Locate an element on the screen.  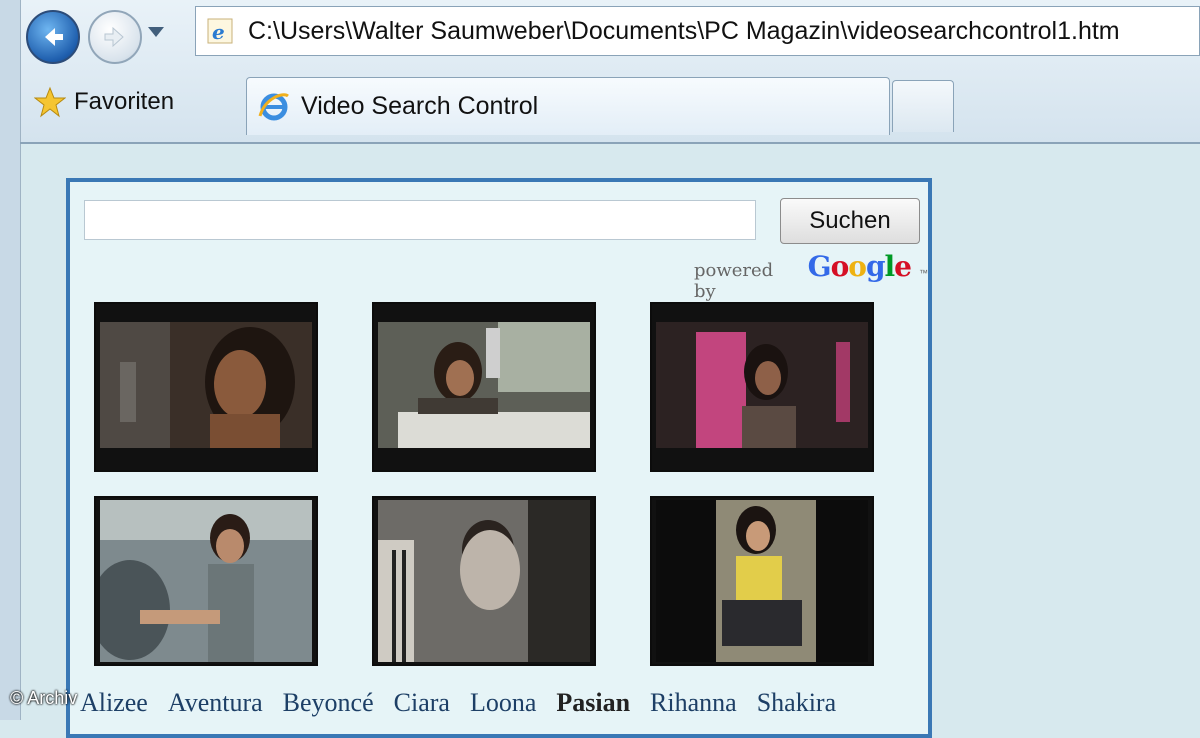
tag-link: Shakira is located at coordinates (796, 703).